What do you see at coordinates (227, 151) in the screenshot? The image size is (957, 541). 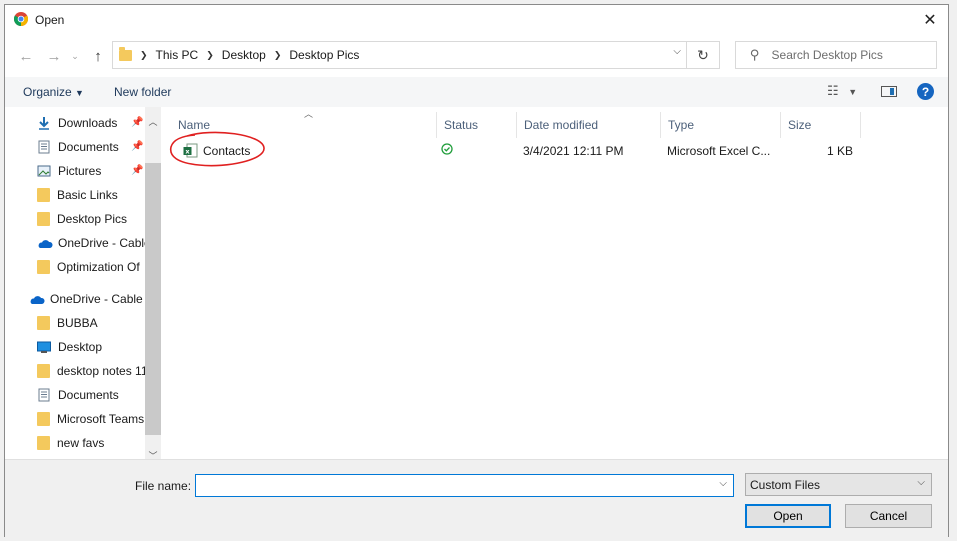 I see `file-name: Contacts` at bounding box center [227, 151].